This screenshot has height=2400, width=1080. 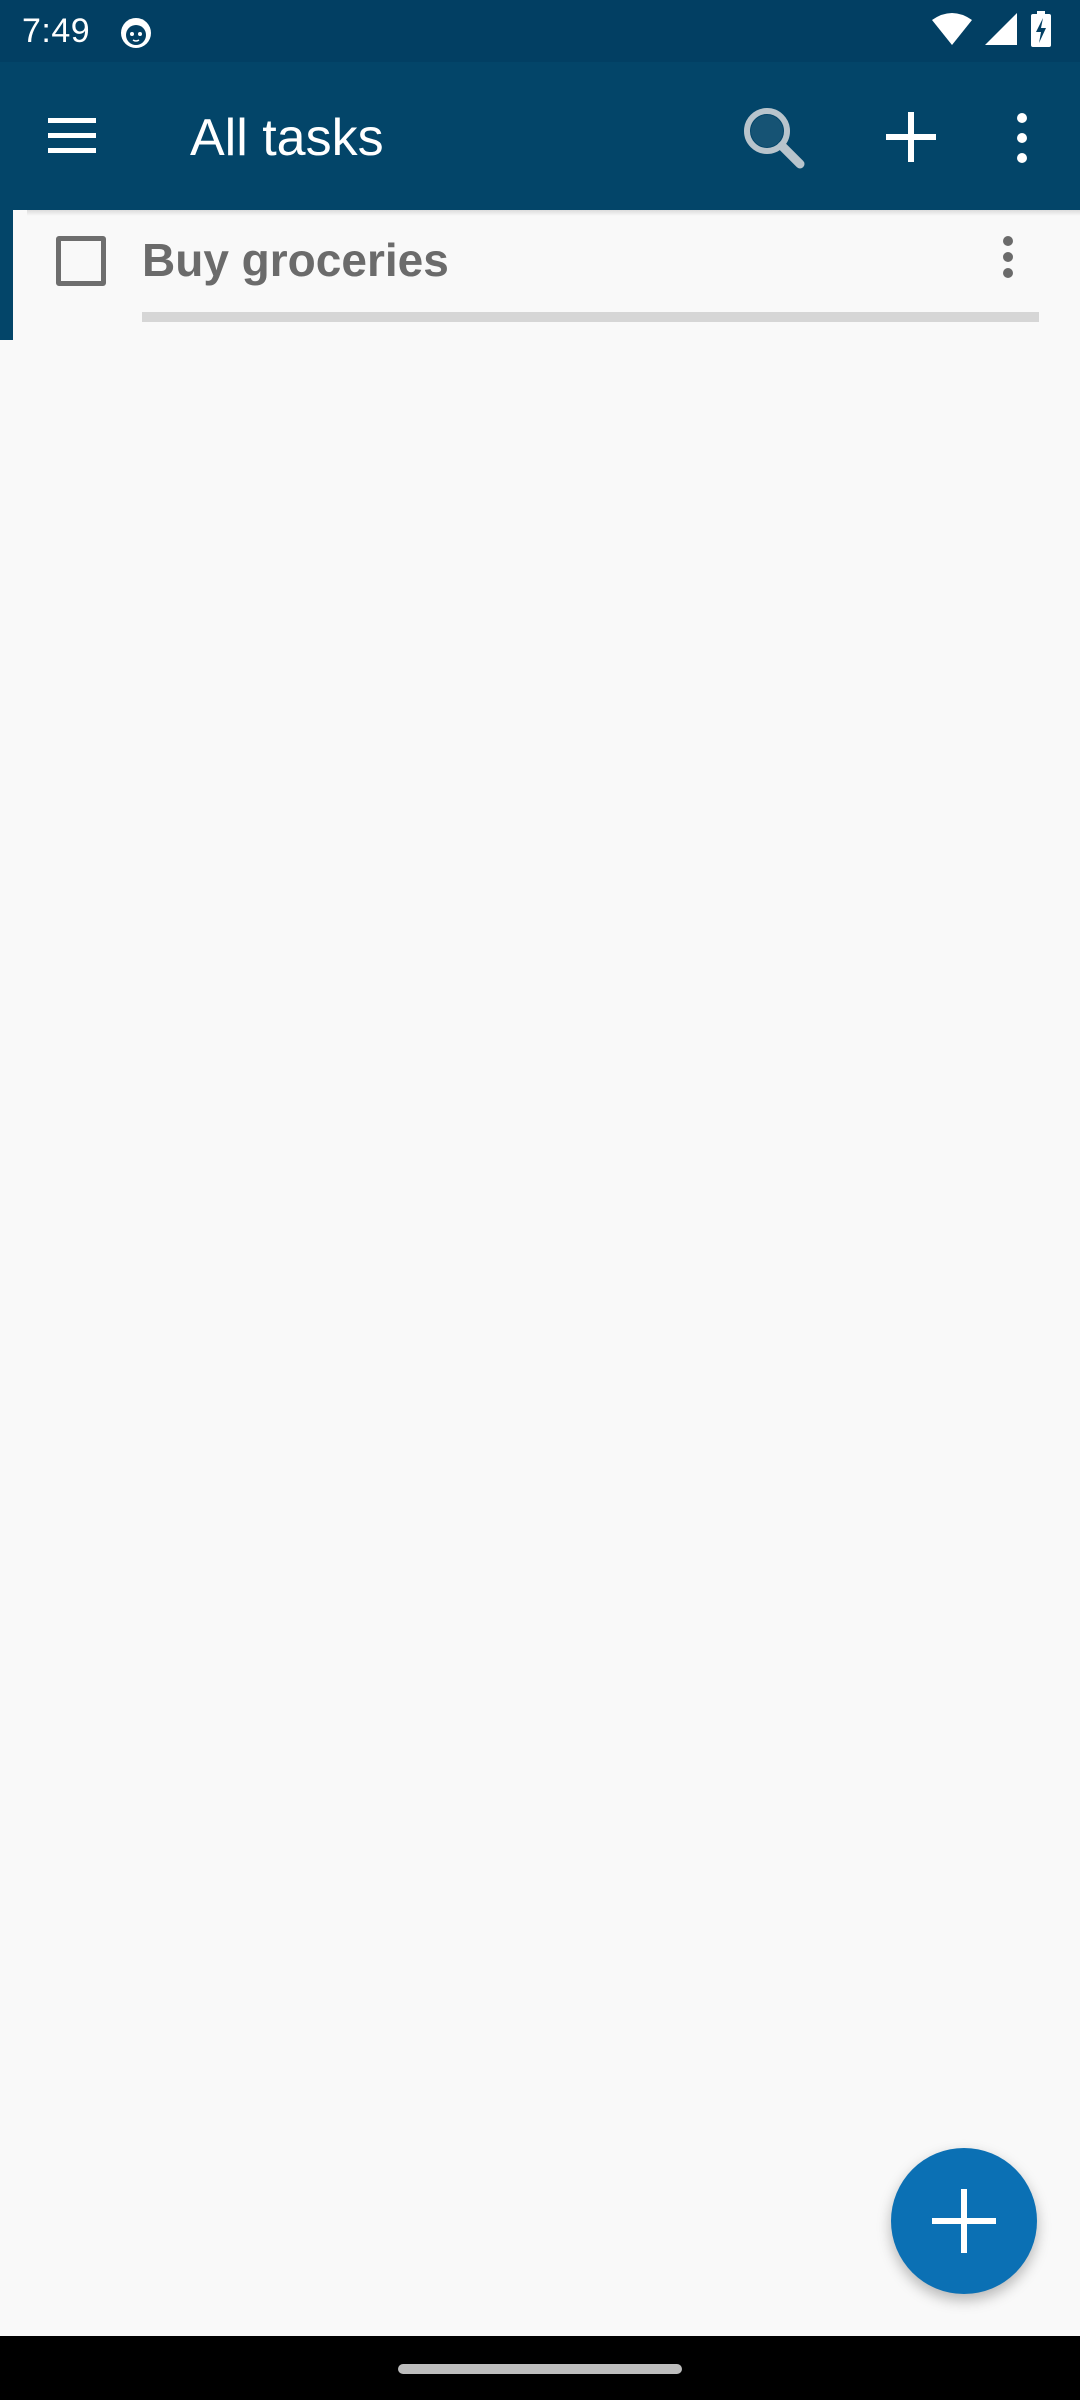 I want to click on menu-icon, so click(x=72, y=136).